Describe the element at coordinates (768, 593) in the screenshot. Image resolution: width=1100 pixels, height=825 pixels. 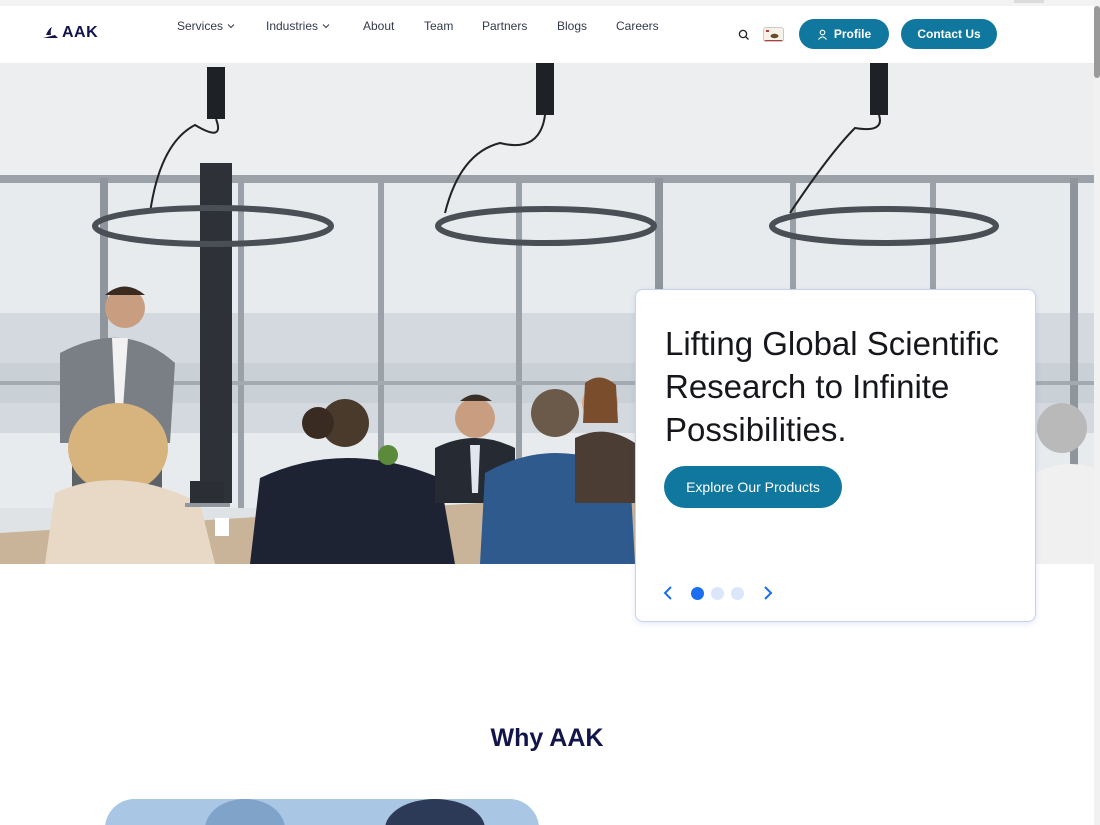
I see `chevron-right-icon` at that location.